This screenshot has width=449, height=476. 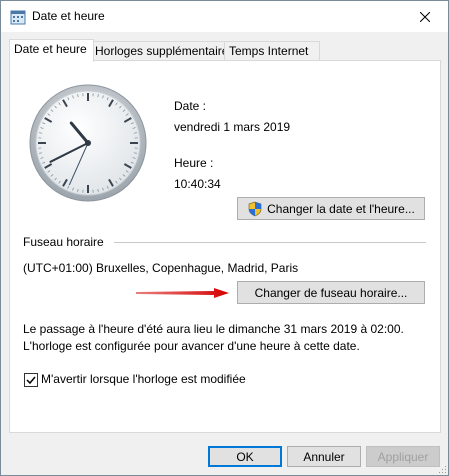 I want to click on close-icon, so click(x=425, y=16).